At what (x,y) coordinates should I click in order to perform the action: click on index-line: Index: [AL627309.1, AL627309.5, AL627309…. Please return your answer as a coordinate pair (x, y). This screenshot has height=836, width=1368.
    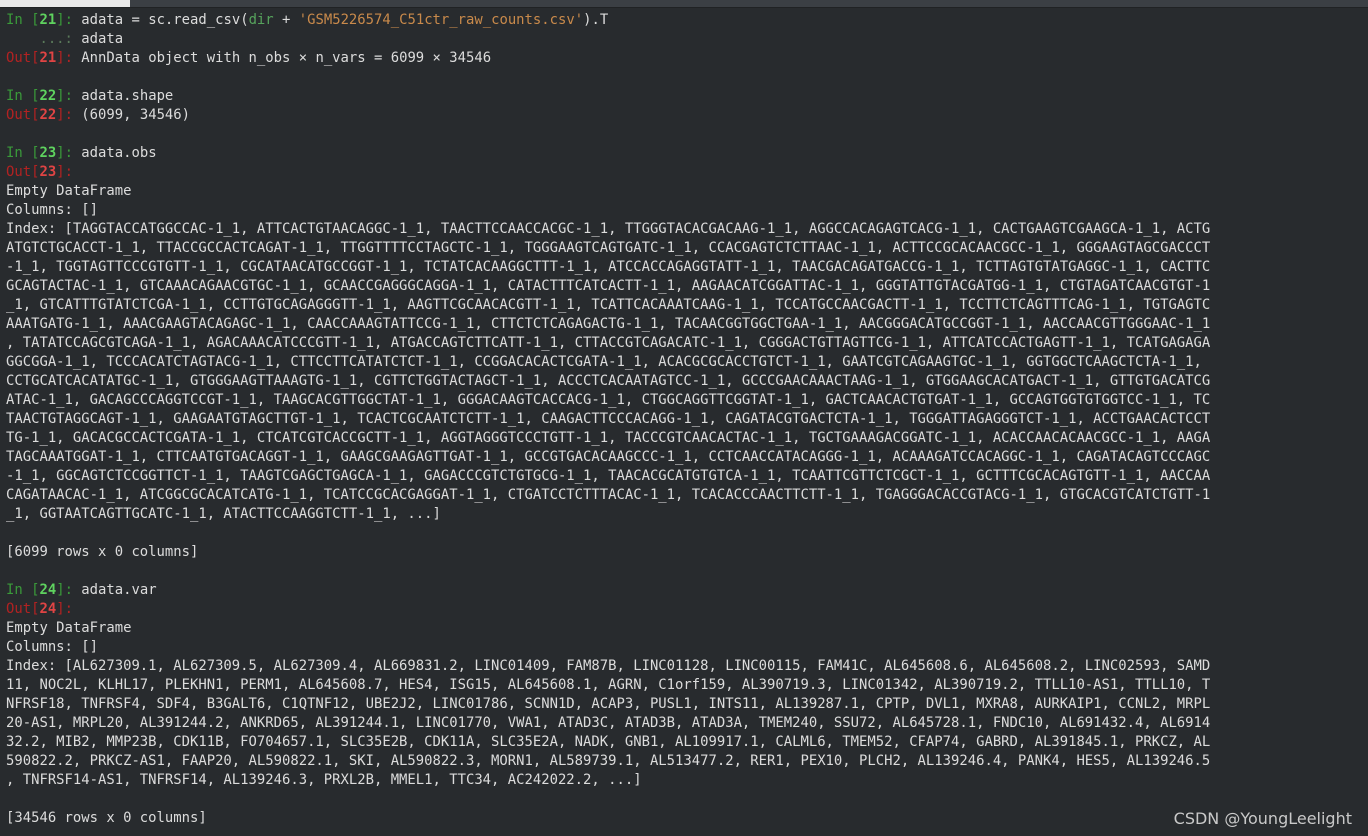
    Looking at the image, I should click on (608, 666).